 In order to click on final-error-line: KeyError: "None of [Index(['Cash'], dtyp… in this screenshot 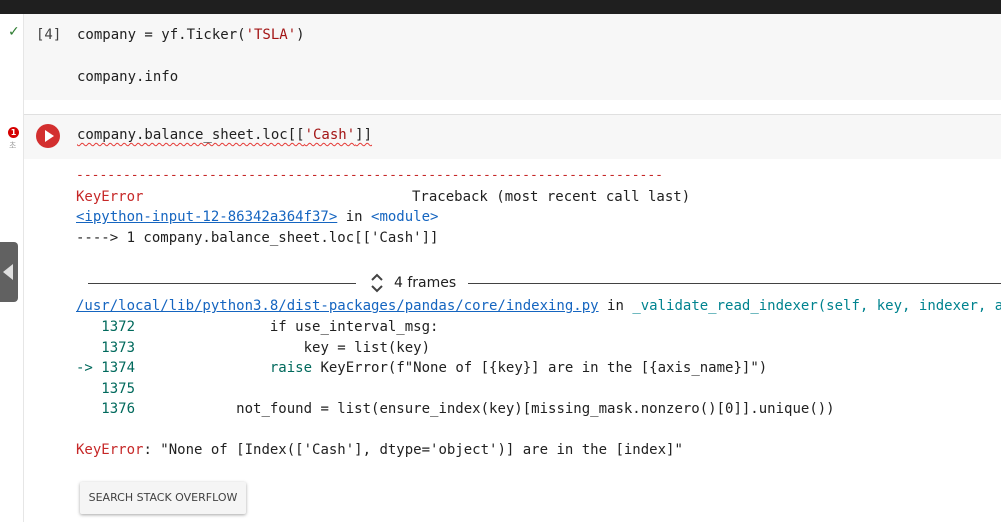, I will do `click(379, 450)`.